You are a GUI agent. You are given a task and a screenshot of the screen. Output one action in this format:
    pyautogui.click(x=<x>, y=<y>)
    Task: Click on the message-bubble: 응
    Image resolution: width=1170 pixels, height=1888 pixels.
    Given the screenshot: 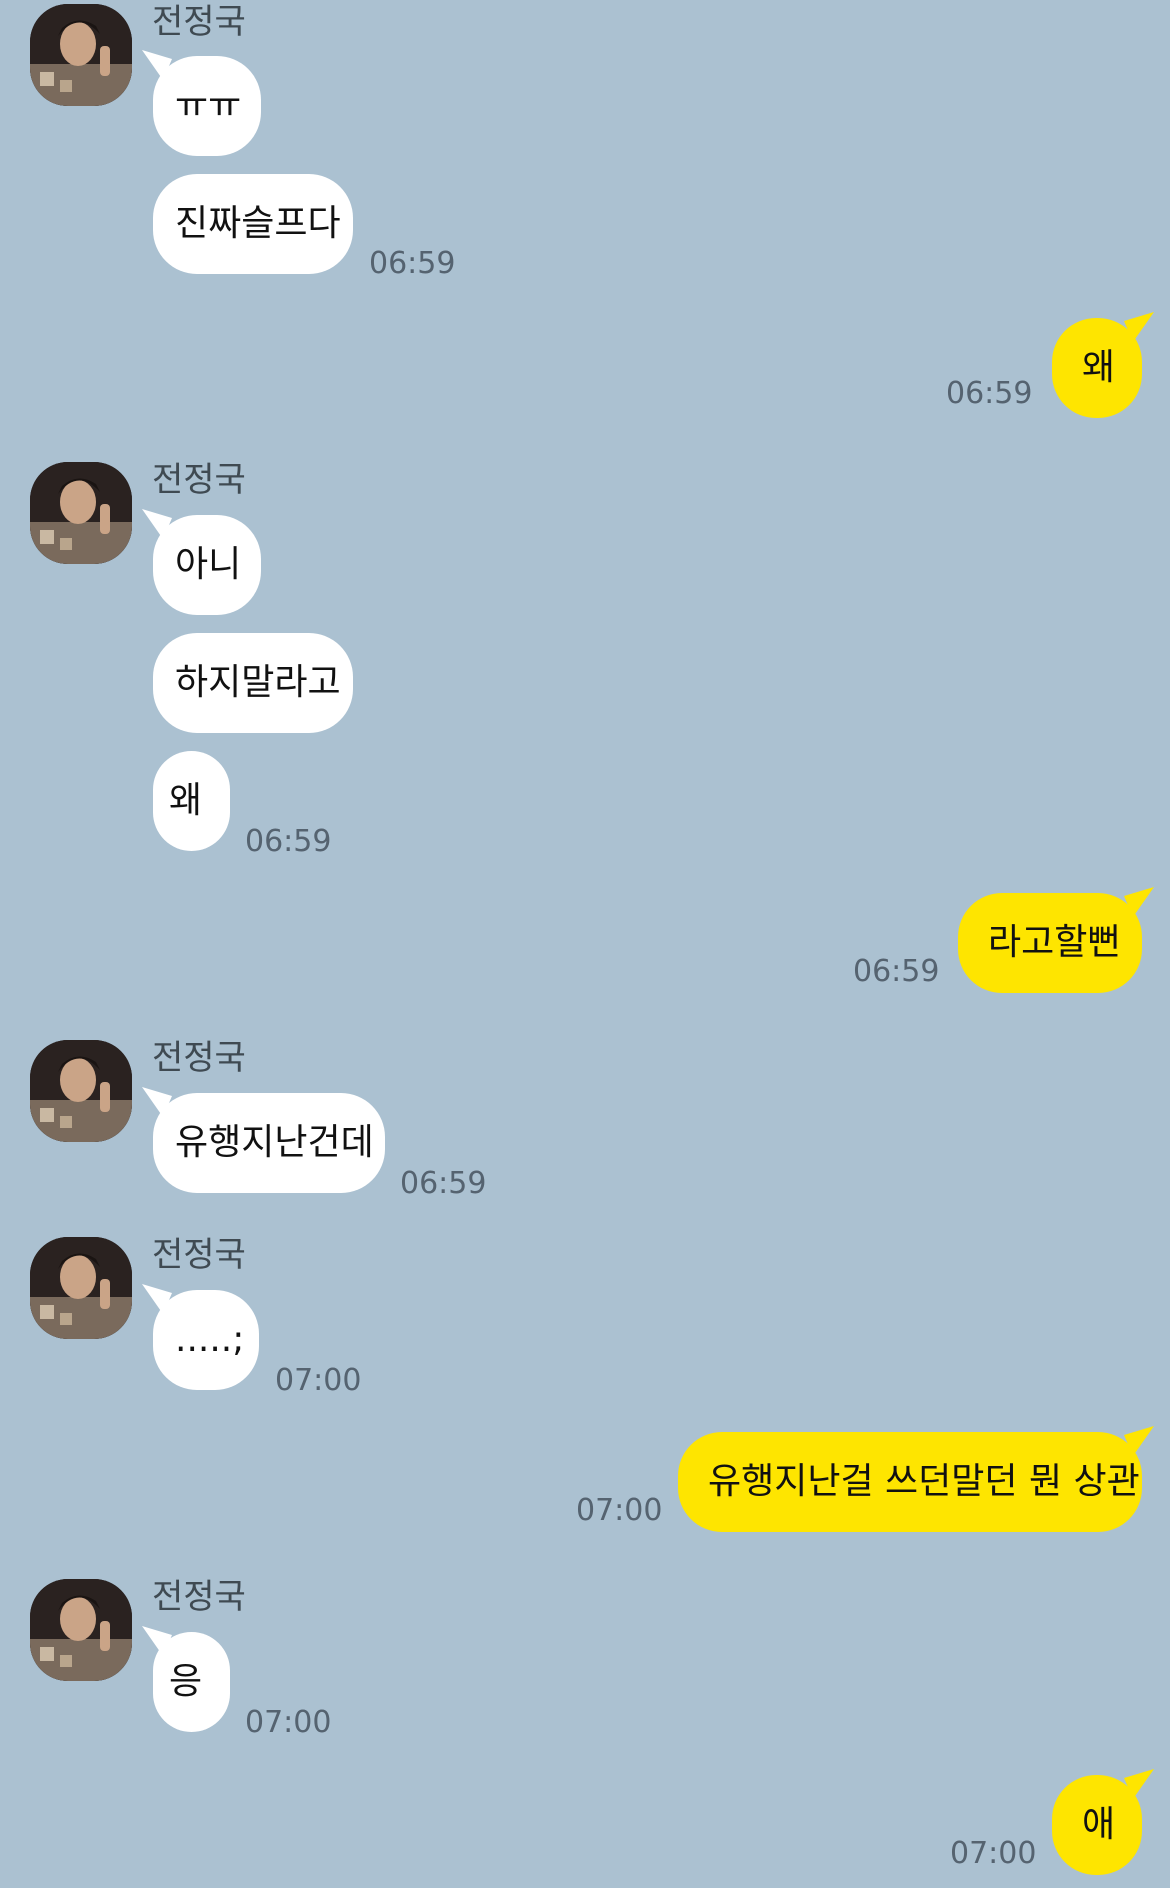 What is the action you would take?
    pyautogui.click(x=191, y=1682)
    